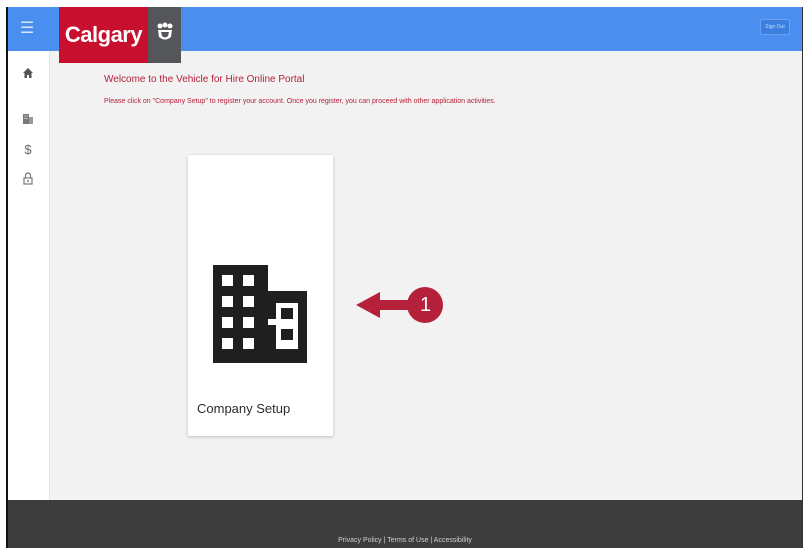 This screenshot has width=809, height=550. What do you see at coordinates (29, 275) in the screenshot?
I see `sidebar: $` at bounding box center [29, 275].